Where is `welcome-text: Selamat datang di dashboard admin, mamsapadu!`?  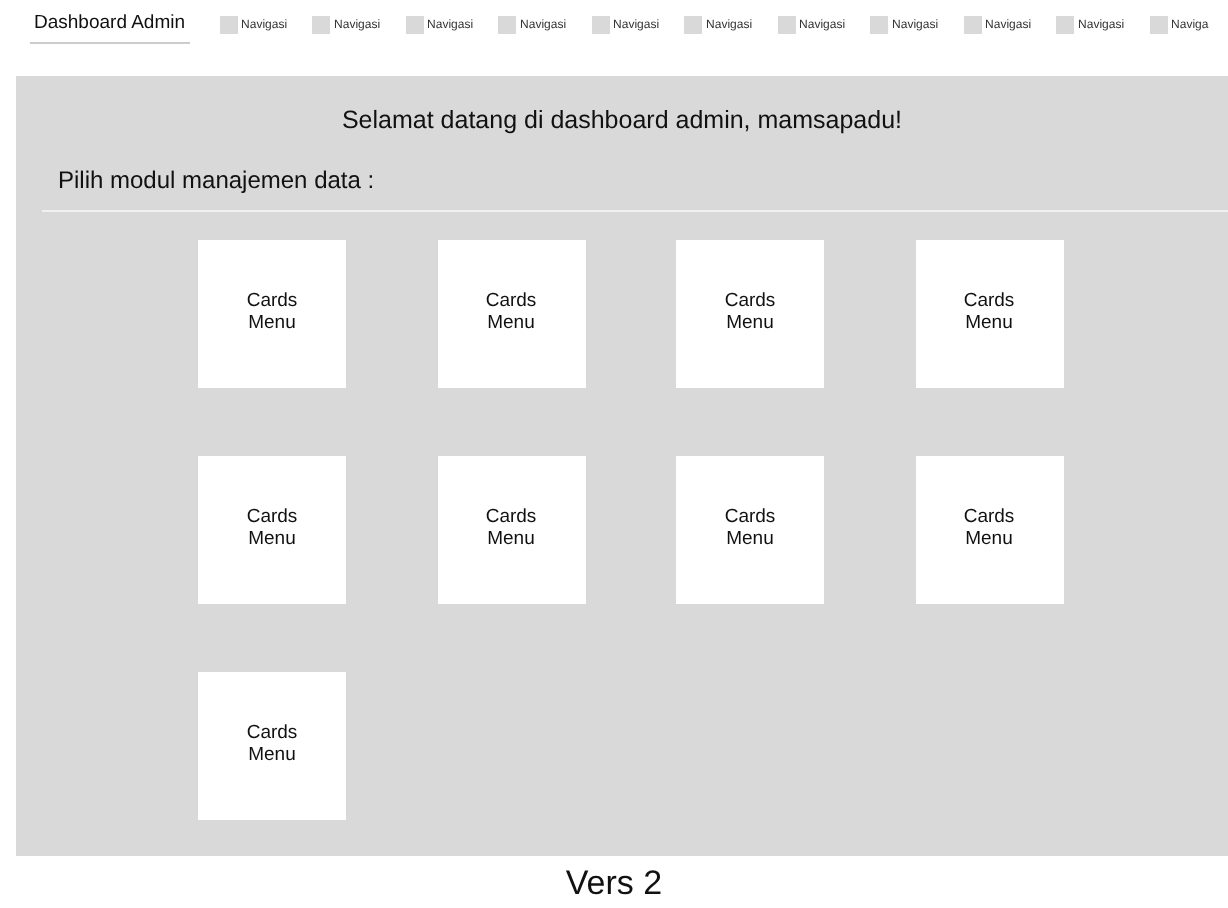
welcome-text: Selamat datang di dashboard admin, mamsapadu! is located at coordinates (622, 120).